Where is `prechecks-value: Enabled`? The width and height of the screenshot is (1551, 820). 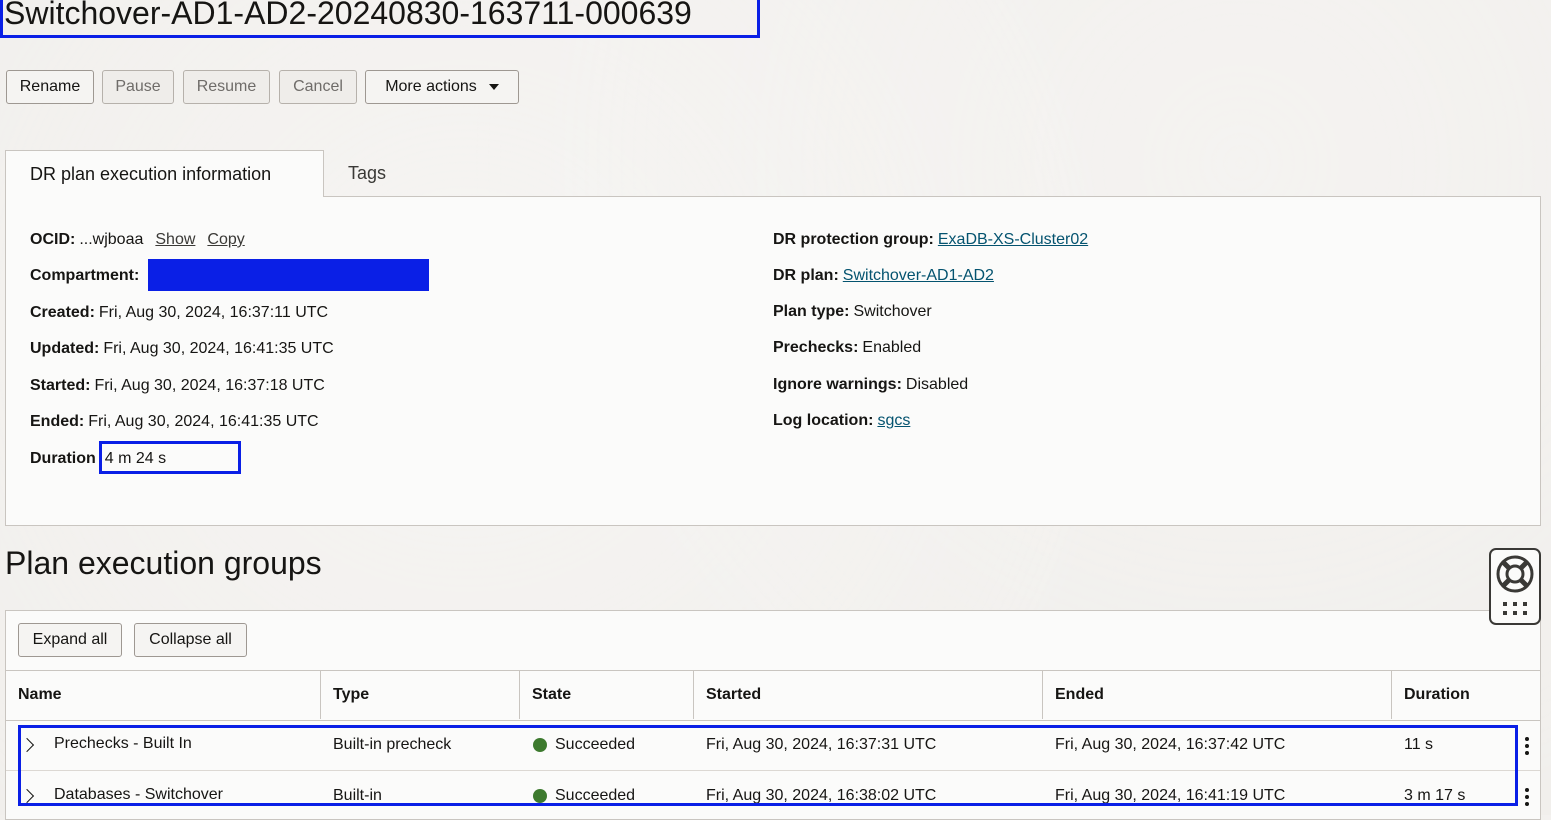 prechecks-value: Enabled is located at coordinates (892, 347).